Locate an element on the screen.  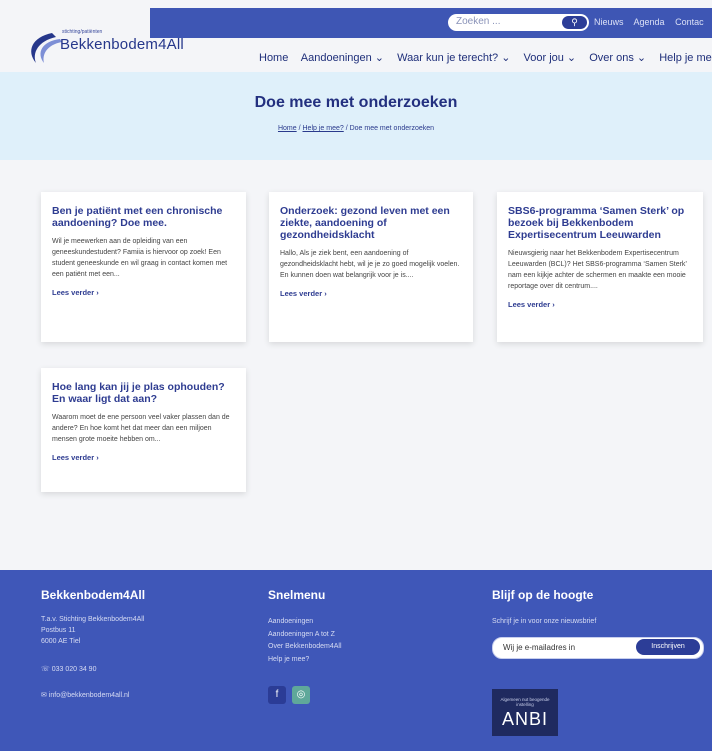
subscribe-button: Inschrijven is located at coordinates (668, 647).